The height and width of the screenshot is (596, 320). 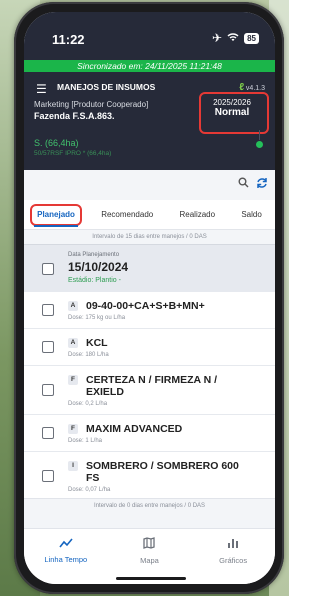 I want to click on toolbar, so click(x=149, y=185).